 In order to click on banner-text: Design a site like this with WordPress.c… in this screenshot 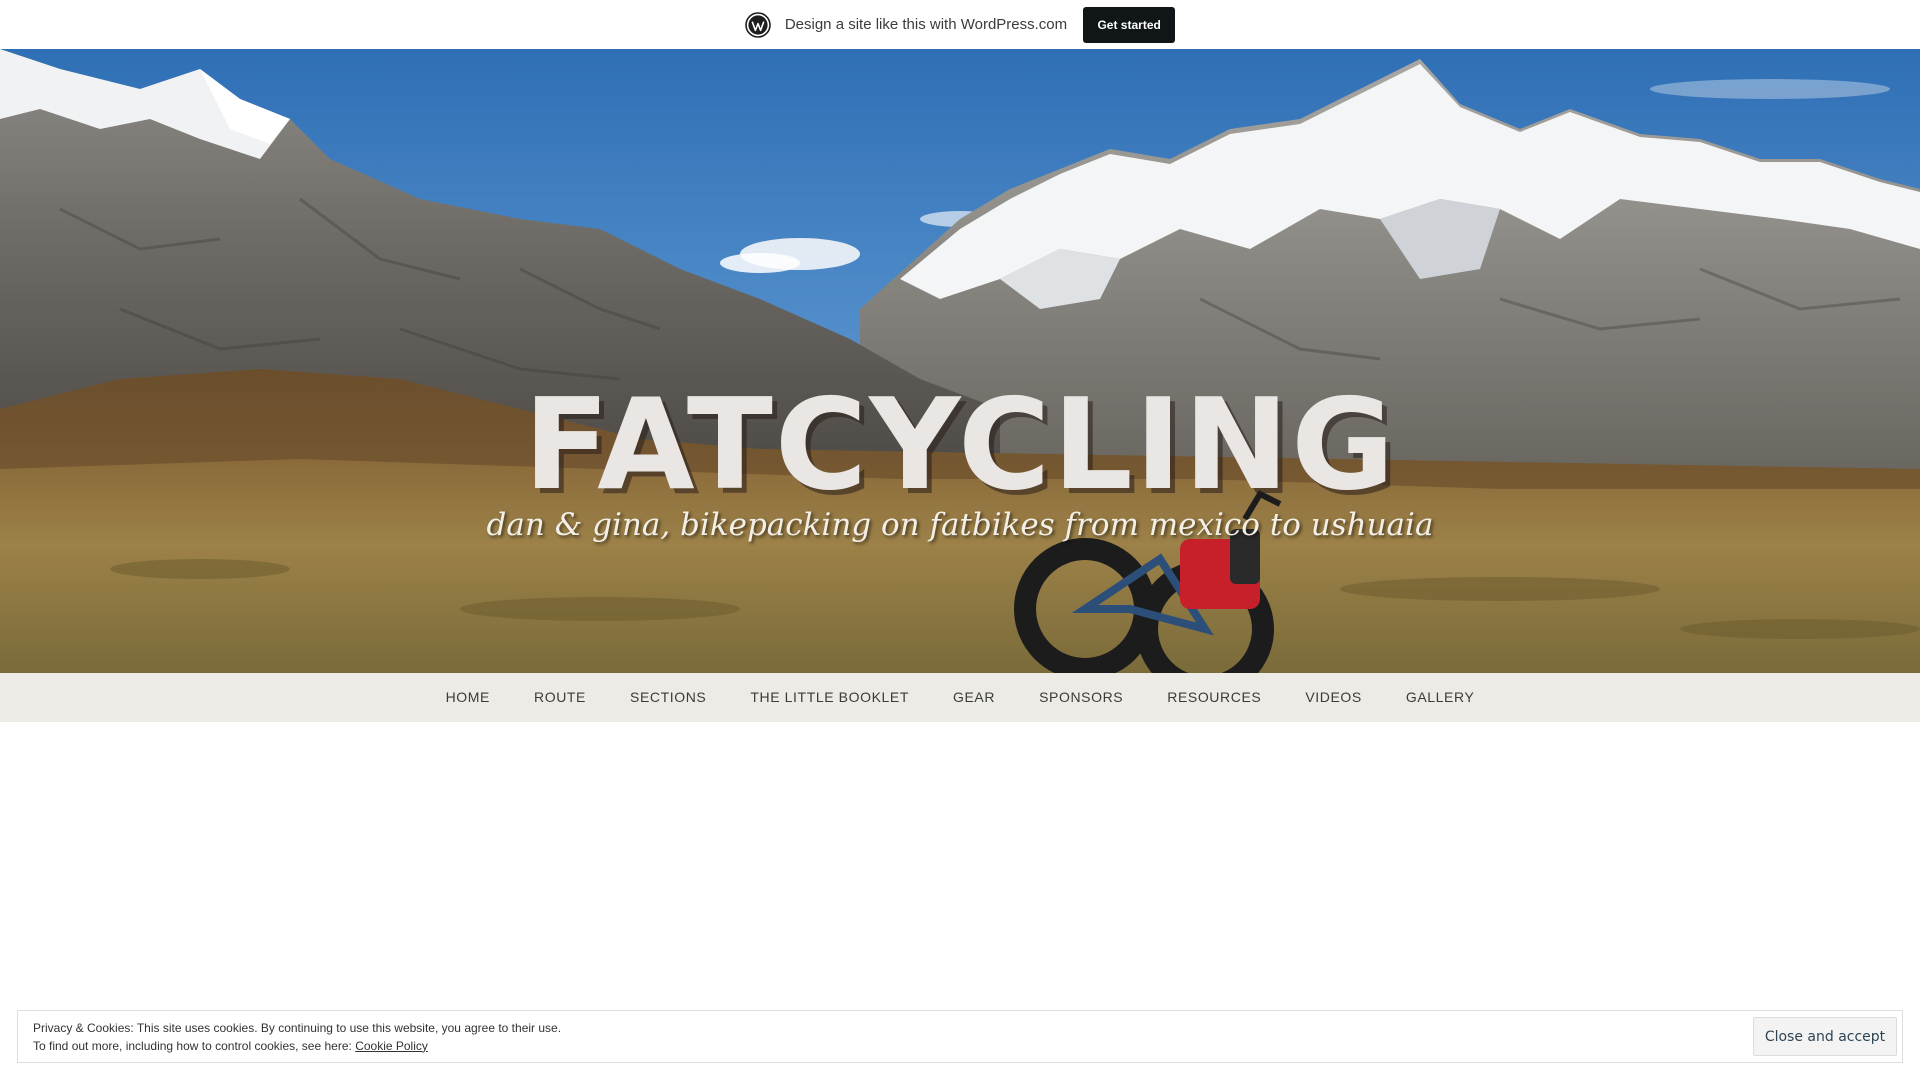, I will do `click(926, 24)`.